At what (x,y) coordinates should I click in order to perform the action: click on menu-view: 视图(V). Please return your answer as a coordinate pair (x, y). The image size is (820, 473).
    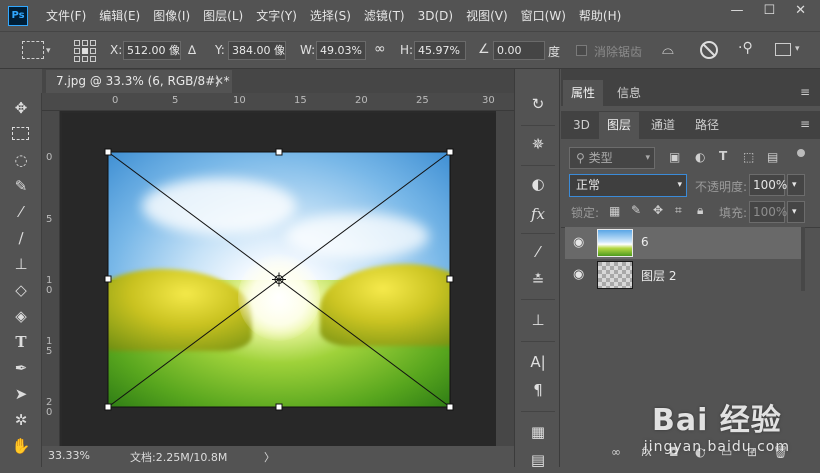
    Looking at the image, I should click on (487, 15).